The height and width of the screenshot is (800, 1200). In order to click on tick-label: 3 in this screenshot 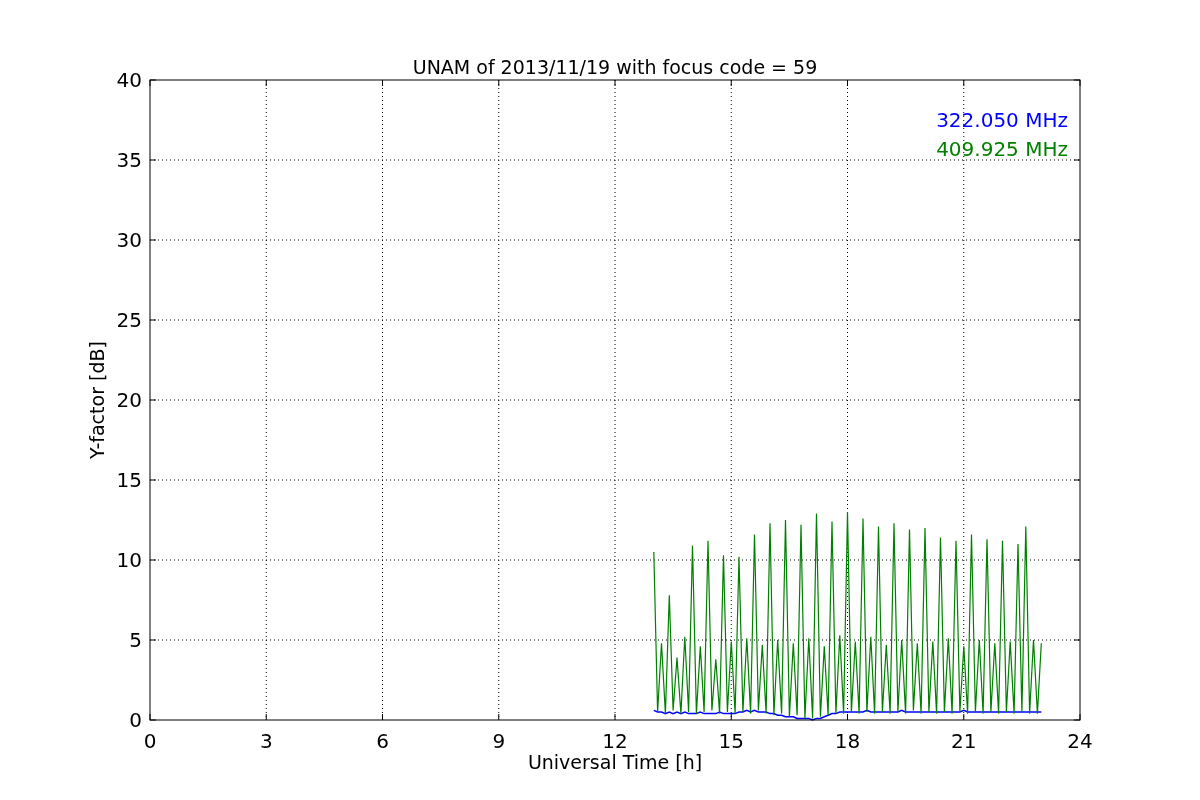, I will do `click(266, 741)`.